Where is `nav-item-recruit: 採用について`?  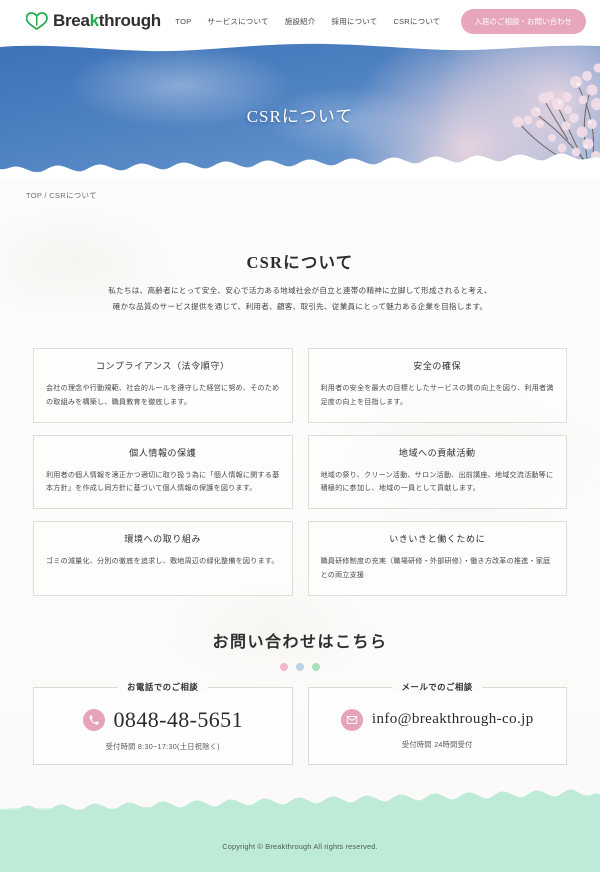
nav-item-recruit: 採用について is located at coordinates (355, 21).